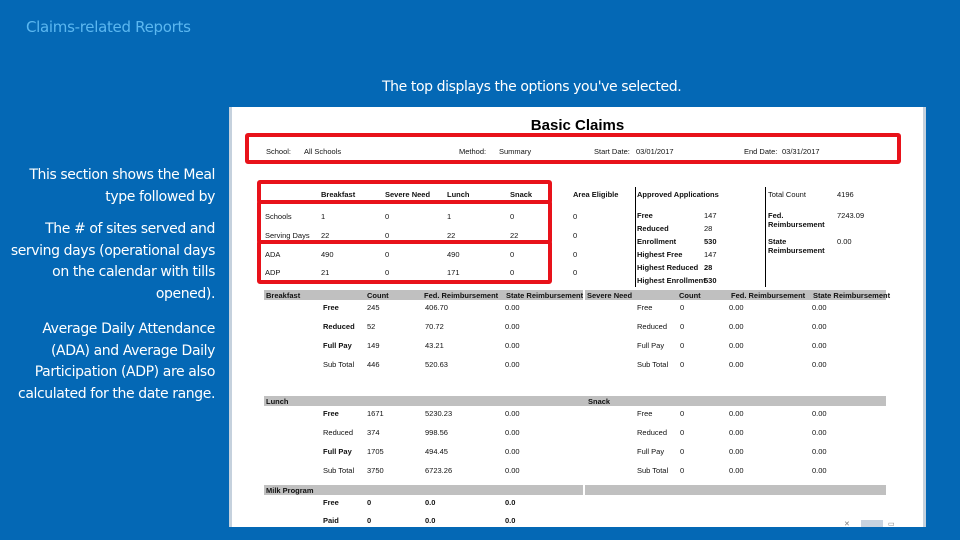 The height and width of the screenshot is (540, 960). I want to click on normal-view-icon, so click(872, 523).